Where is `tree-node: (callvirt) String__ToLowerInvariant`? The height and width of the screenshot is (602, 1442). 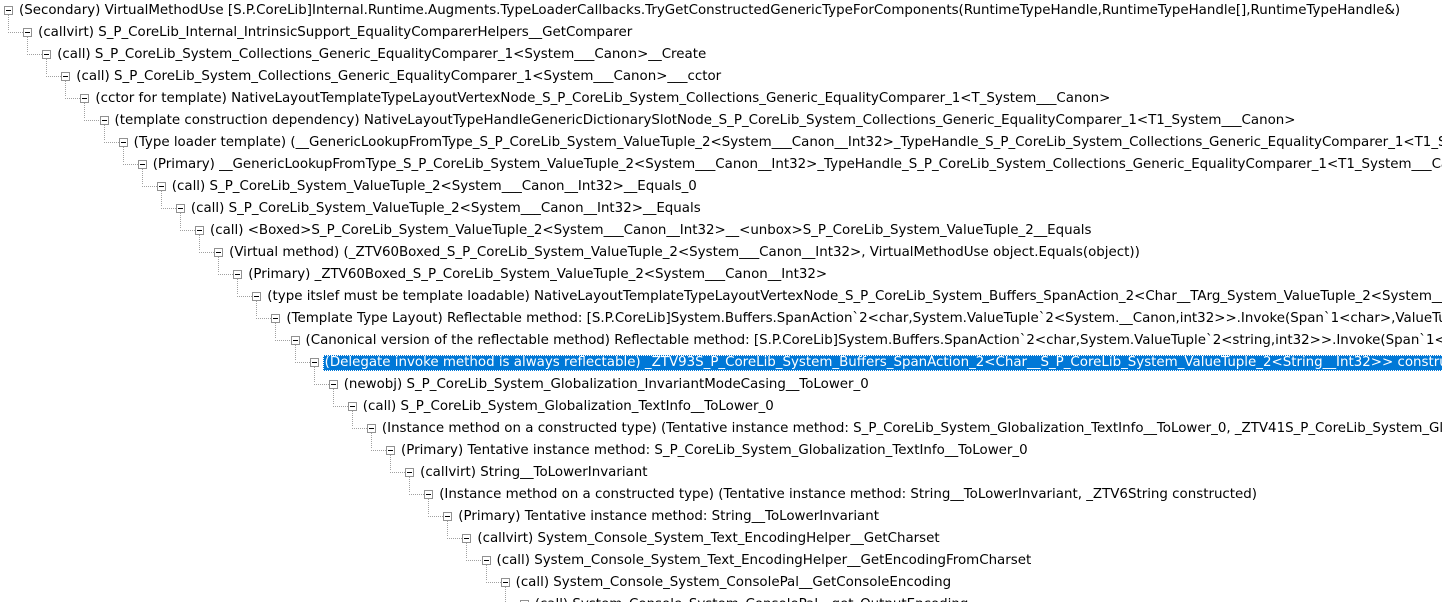
tree-node: (callvirt) String__ToLowerInvariant is located at coordinates (721, 474).